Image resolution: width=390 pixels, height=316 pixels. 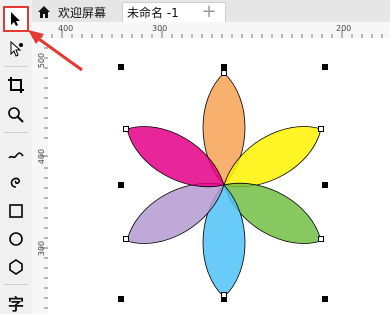 What do you see at coordinates (224, 295) in the screenshot?
I see `node-bottom` at bounding box center [224, 295].